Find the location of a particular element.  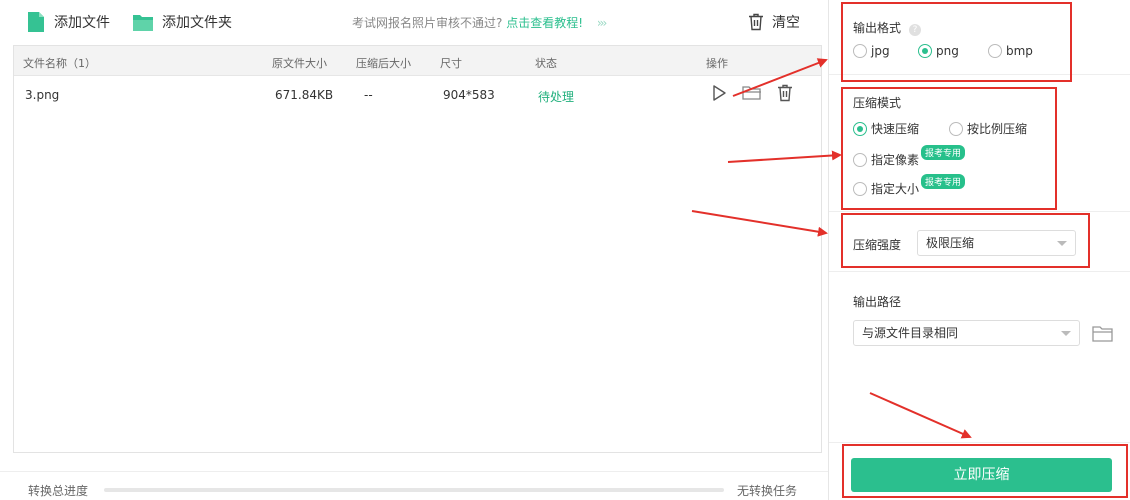

browse-folder-icon is located at coordinates (1103, 334).